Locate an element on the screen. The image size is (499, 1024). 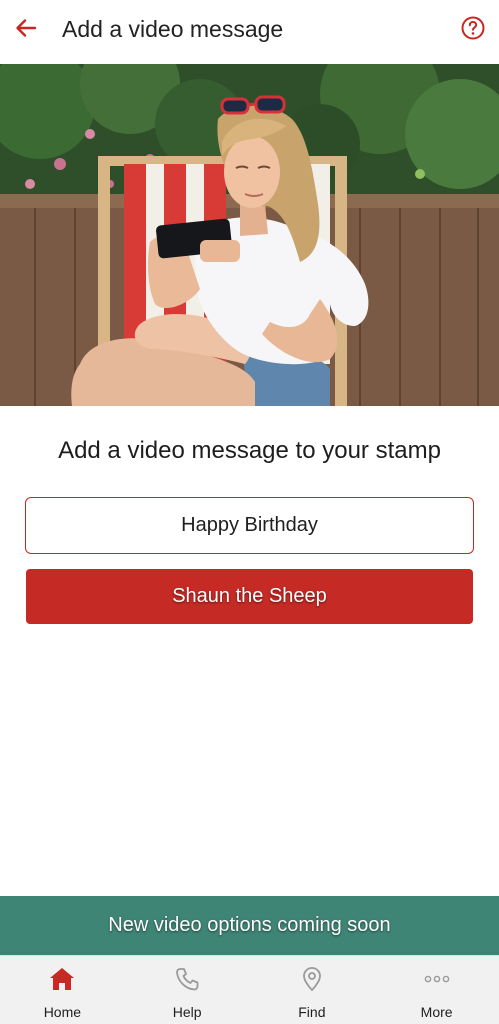
bottom-navigation: Home Help Find More is located at coordinates (249, 989).